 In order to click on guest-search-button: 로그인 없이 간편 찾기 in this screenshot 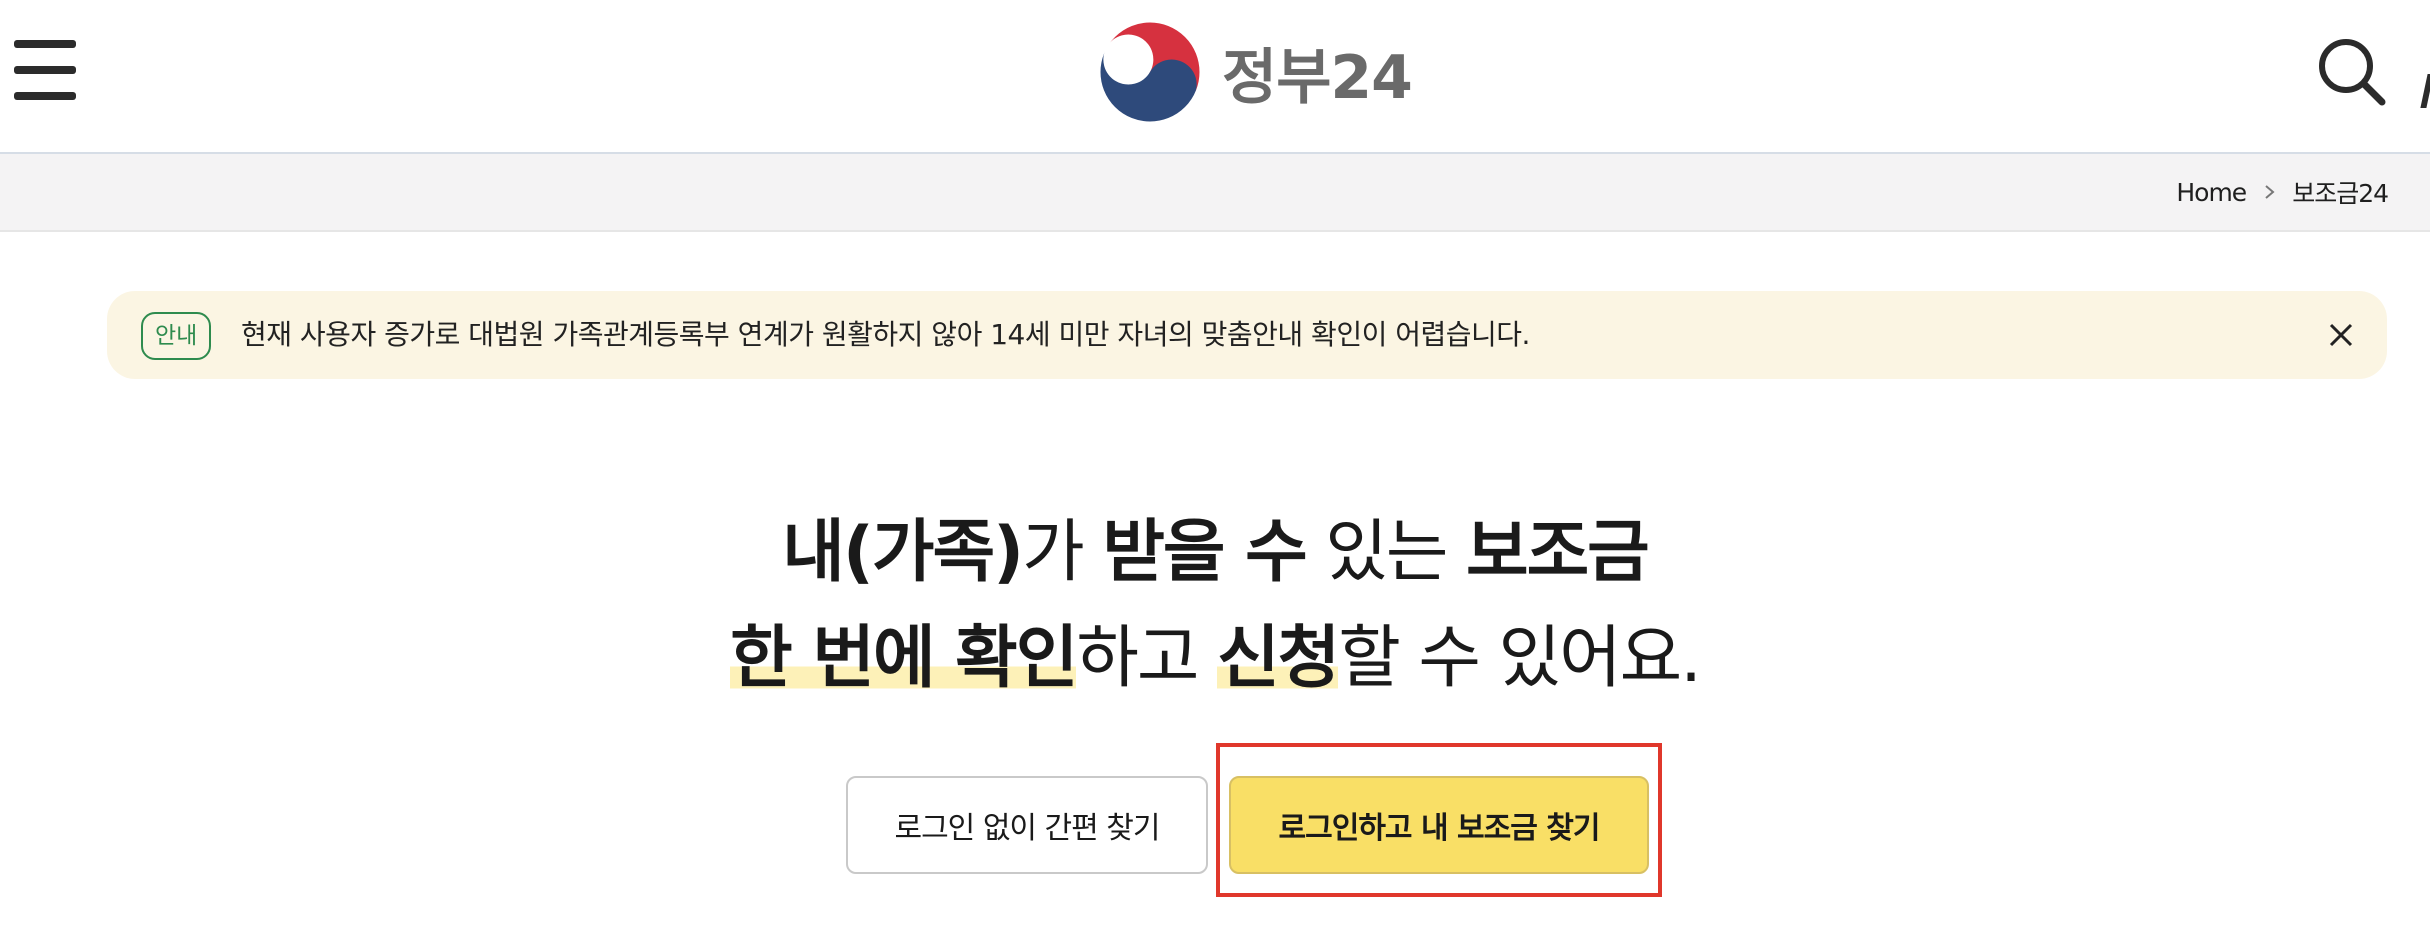, I will do `click(1027, 825)`.